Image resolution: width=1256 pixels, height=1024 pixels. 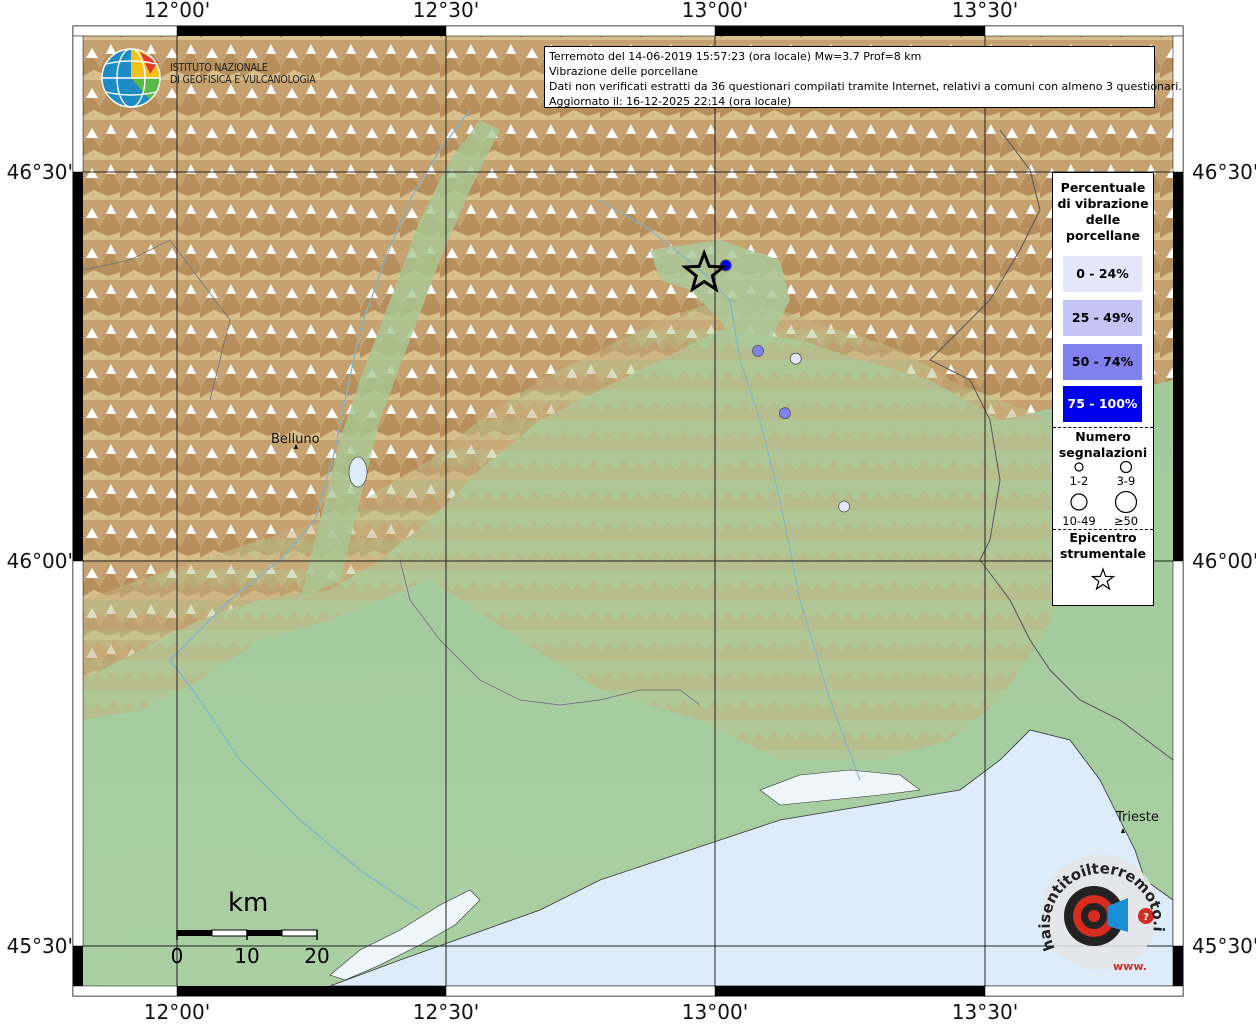 I want to click on place-belluno: Belluno, so click(x=295, y=439).